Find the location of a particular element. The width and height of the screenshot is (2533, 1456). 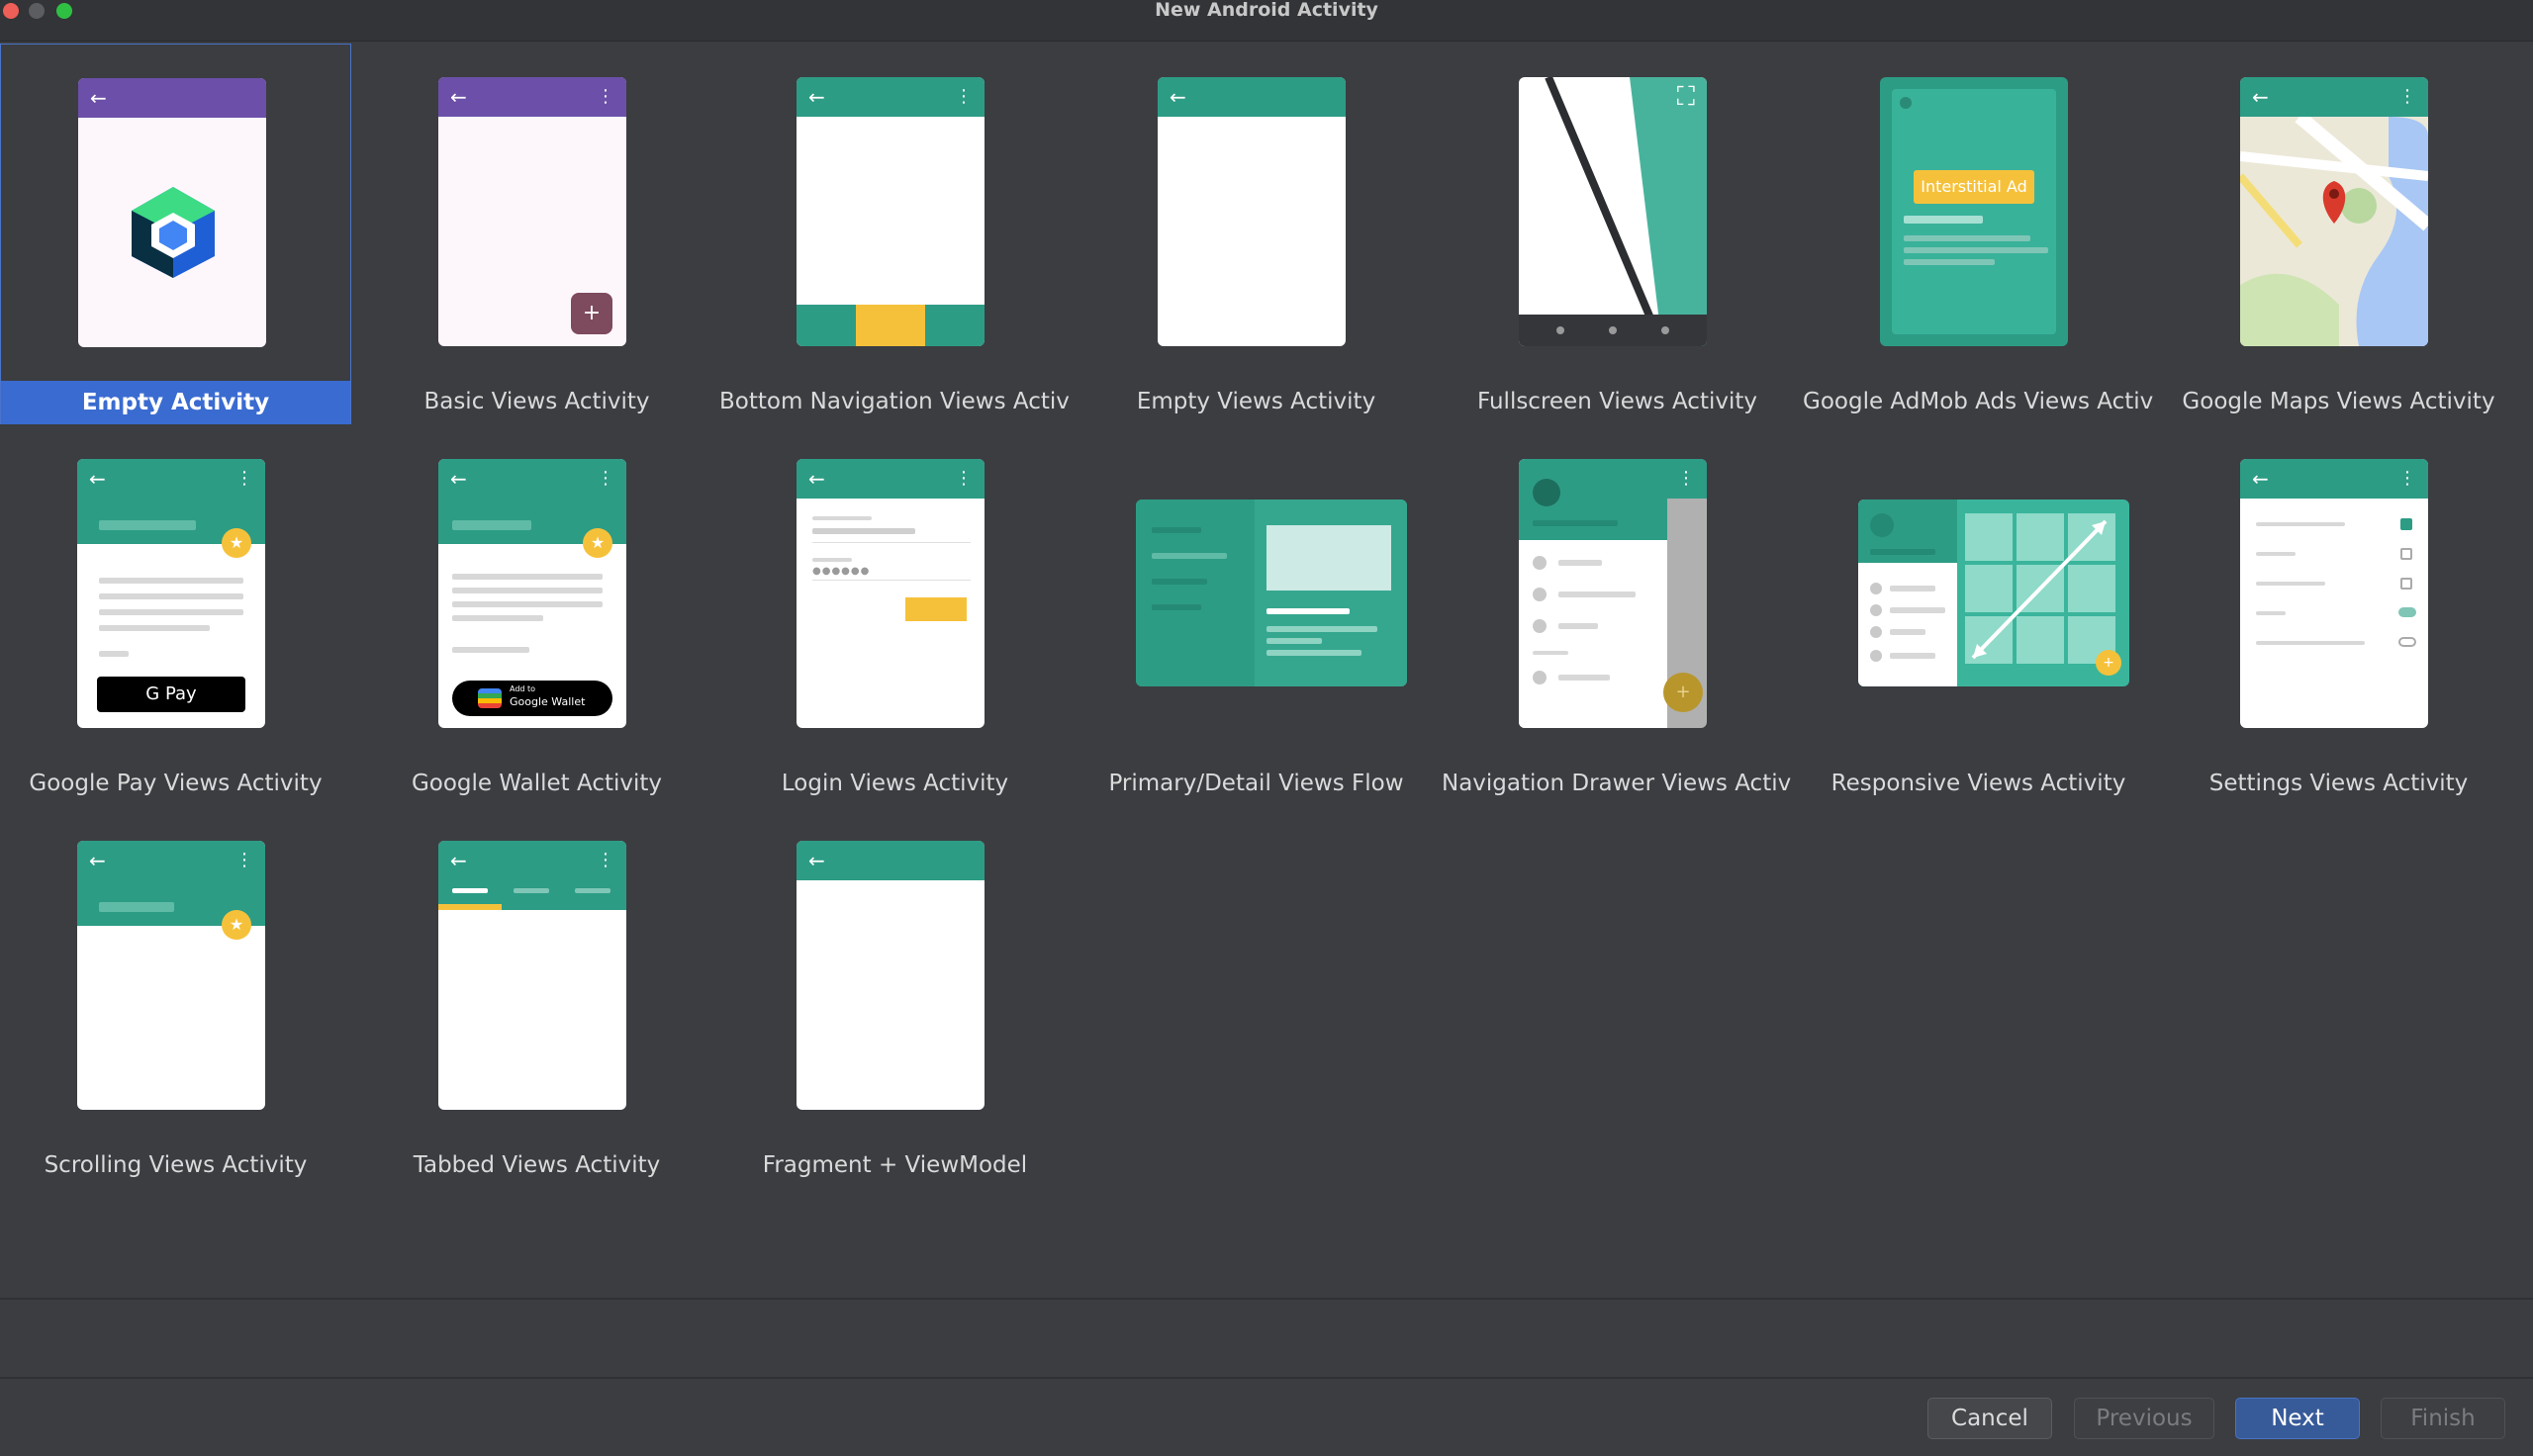

template-fragment-viewmodel: ← Fragment + ViewModel is located at coordinates (895, 997).